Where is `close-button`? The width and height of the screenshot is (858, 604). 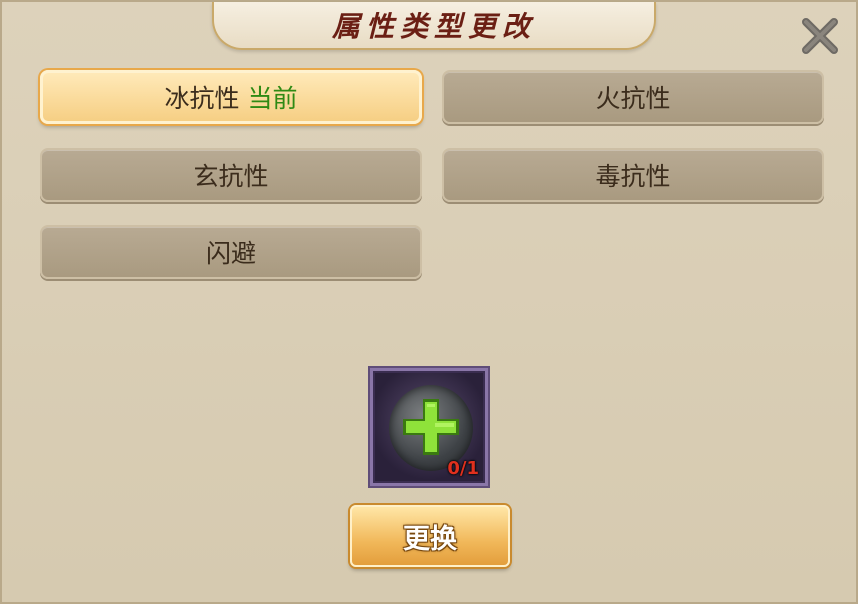 close-button is located at coordinates (820, 36).